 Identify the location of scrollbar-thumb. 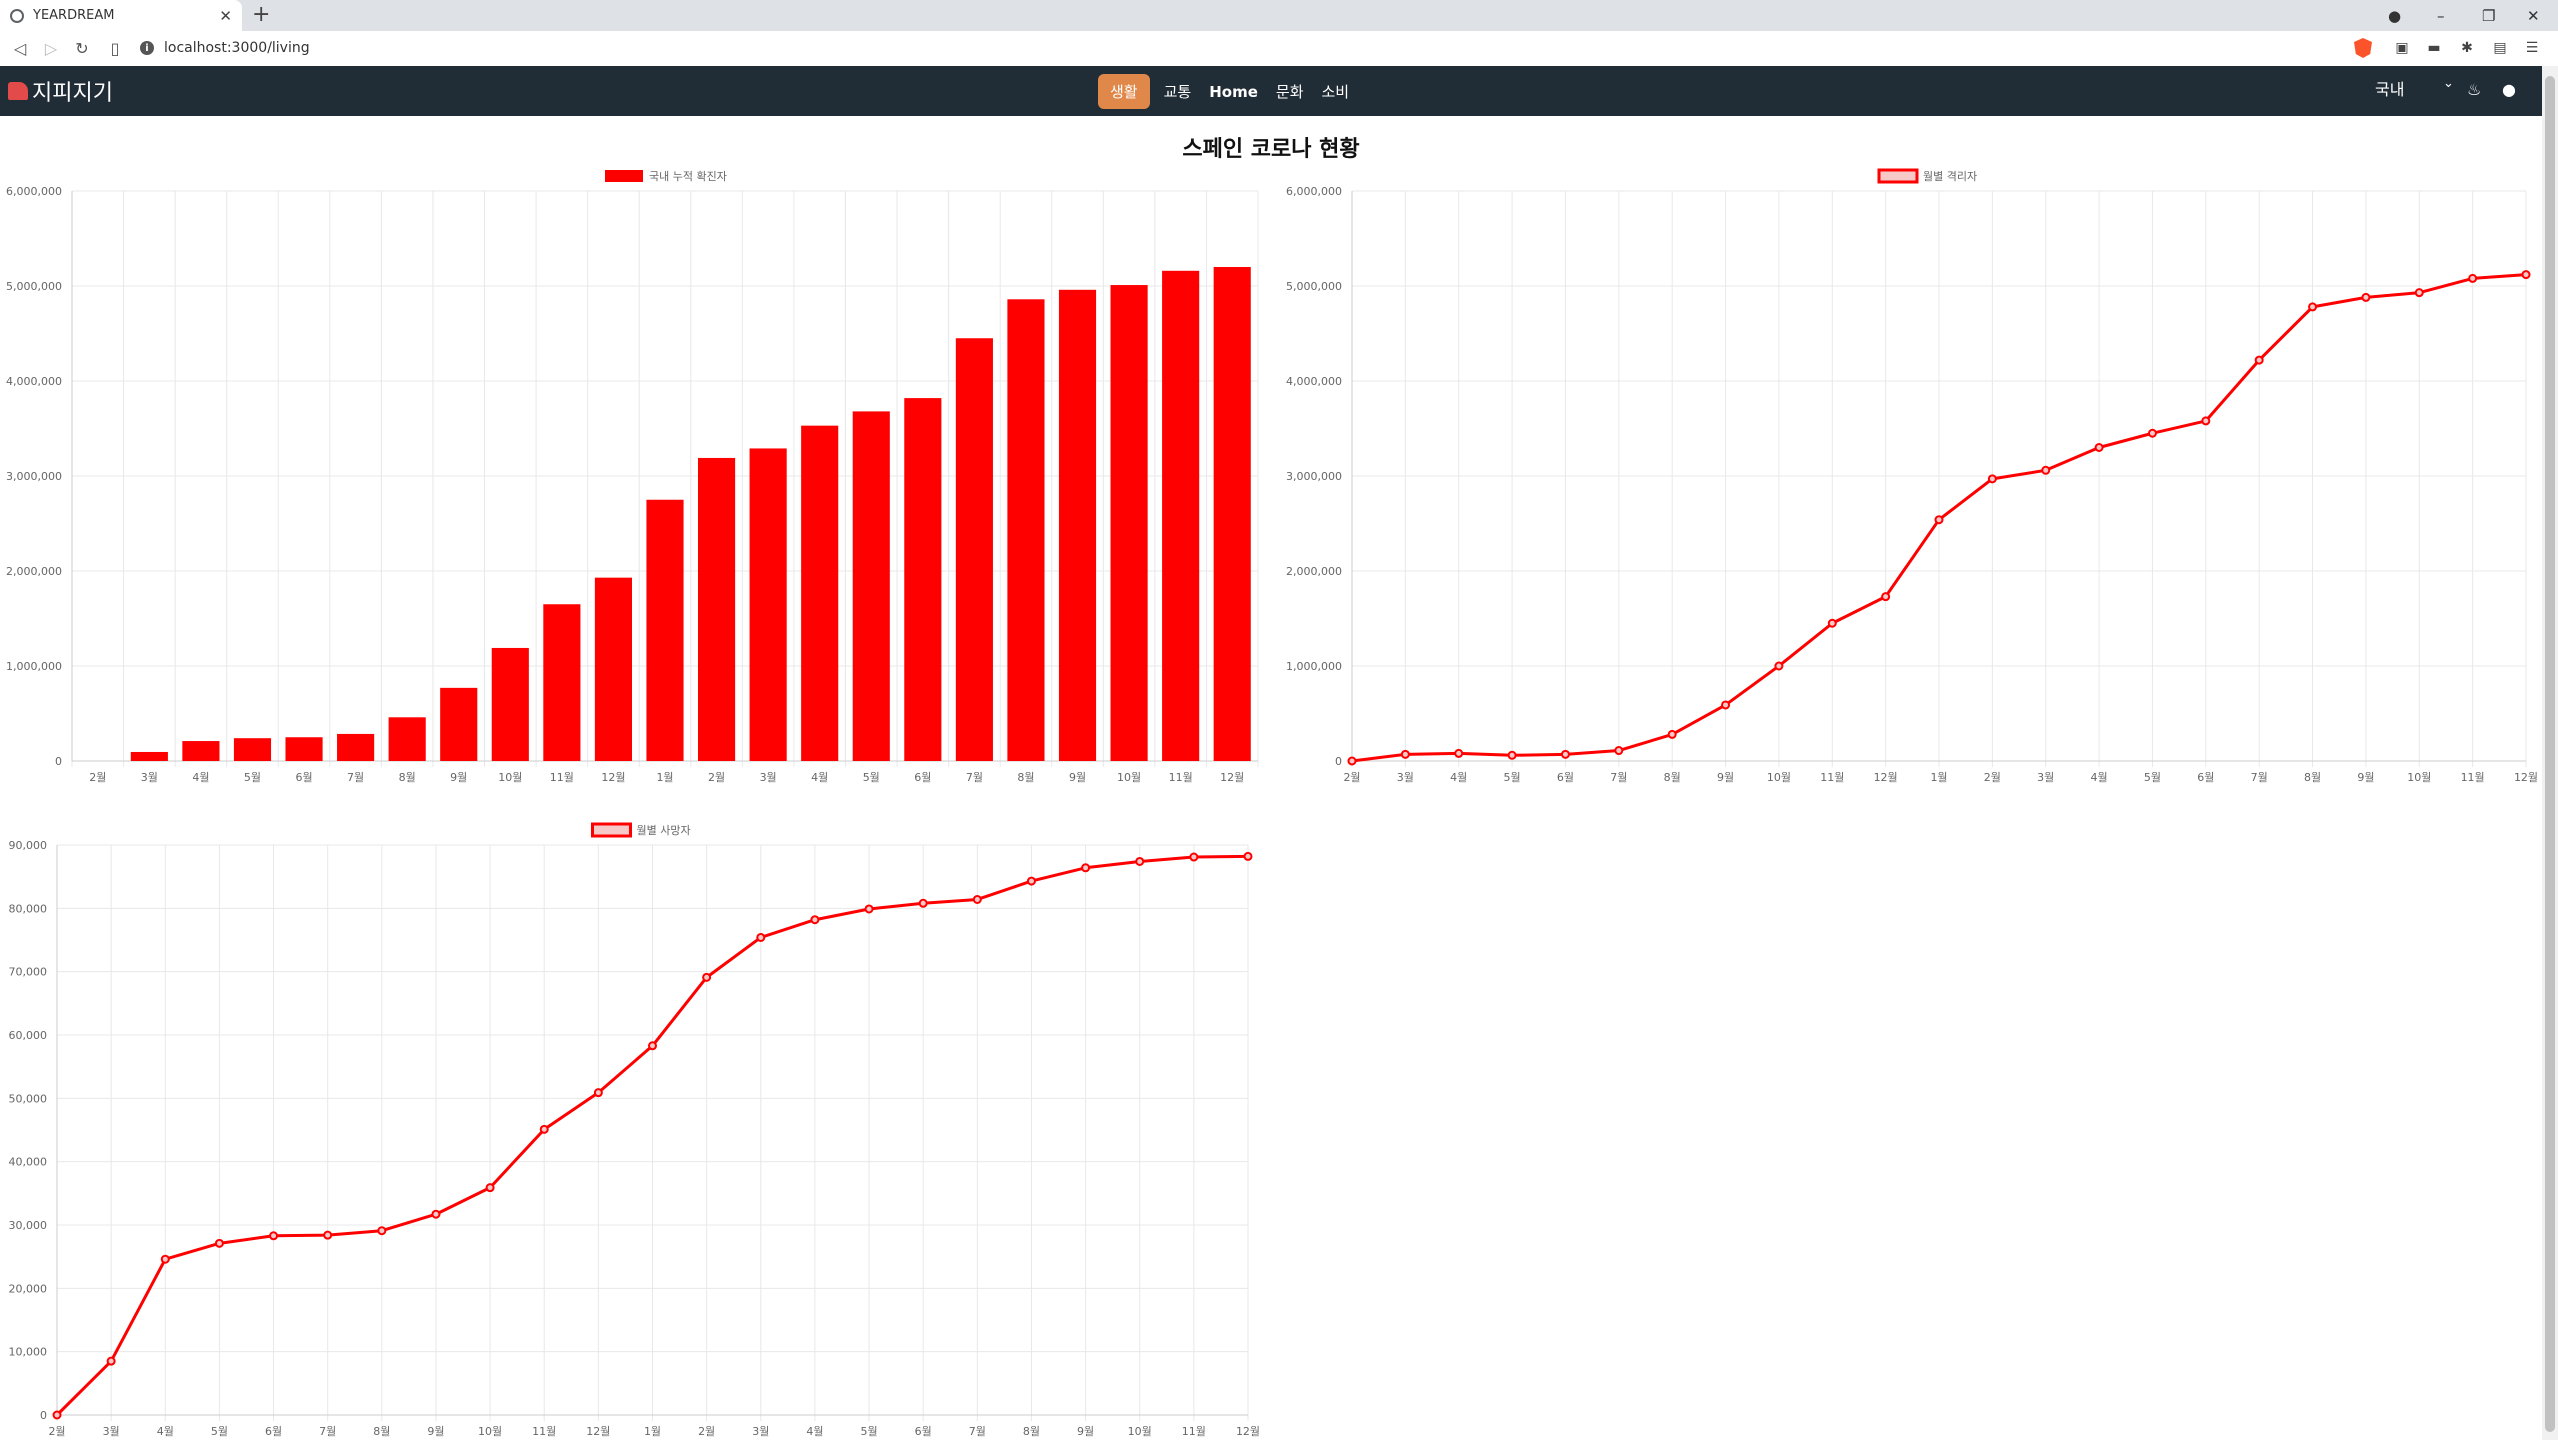
(2550, 754).